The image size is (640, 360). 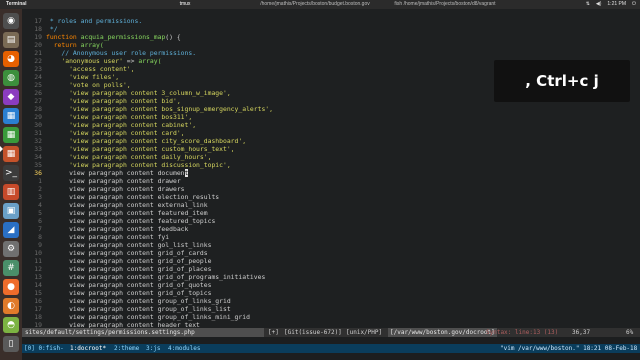 I want to click on code-text: 'anonymous user' => array(, so click(x=103, y=61).